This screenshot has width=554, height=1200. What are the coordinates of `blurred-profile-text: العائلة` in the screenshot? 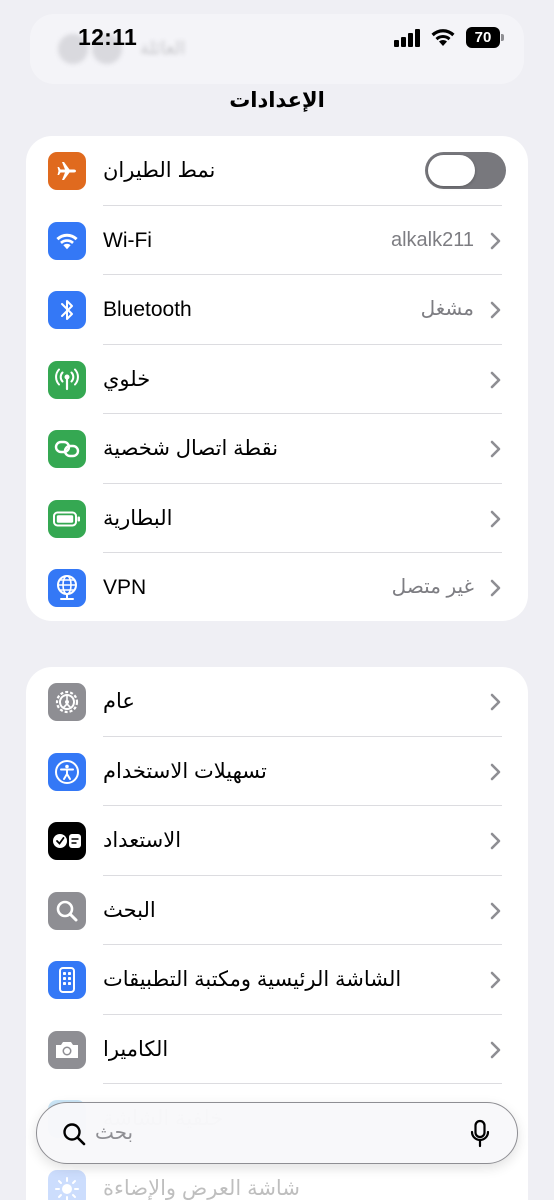 It's located at (163, 48).